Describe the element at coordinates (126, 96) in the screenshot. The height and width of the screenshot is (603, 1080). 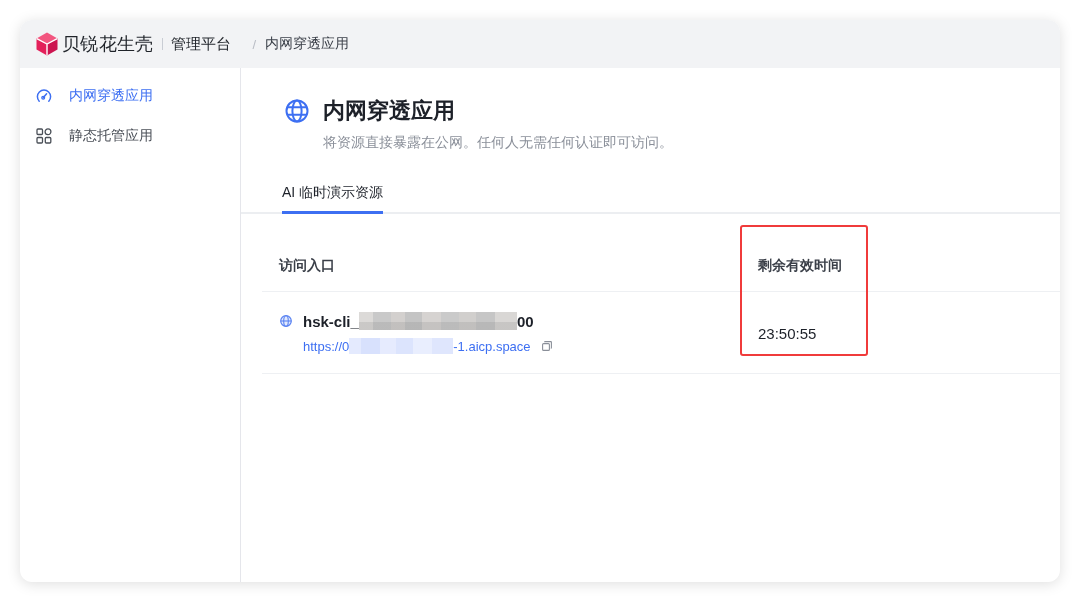
I see `sidebar-item: 内网穿透应用` at that location.